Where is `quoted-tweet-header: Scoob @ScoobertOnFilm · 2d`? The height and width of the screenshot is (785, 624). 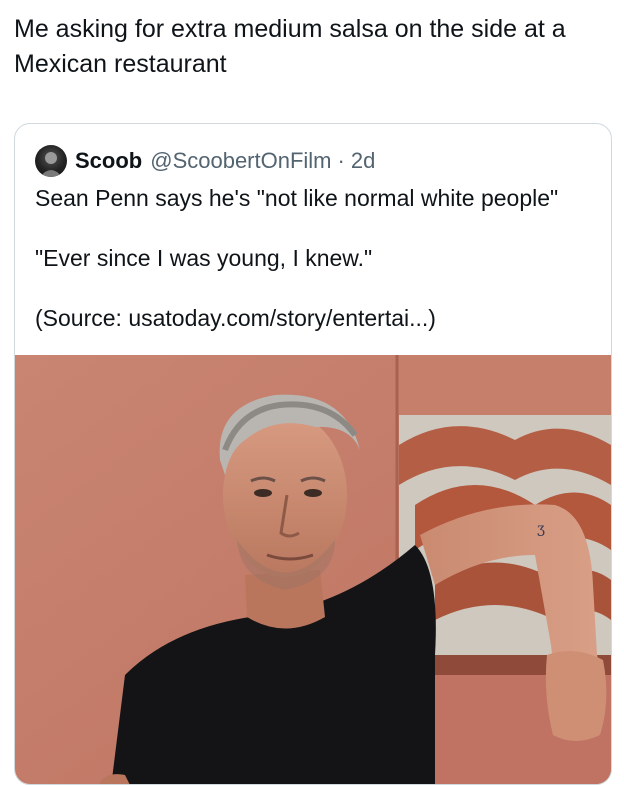 quoted-tweet-header: Scoob @ScoobertOnFilm · 2d is located at coordinates (205, 161).